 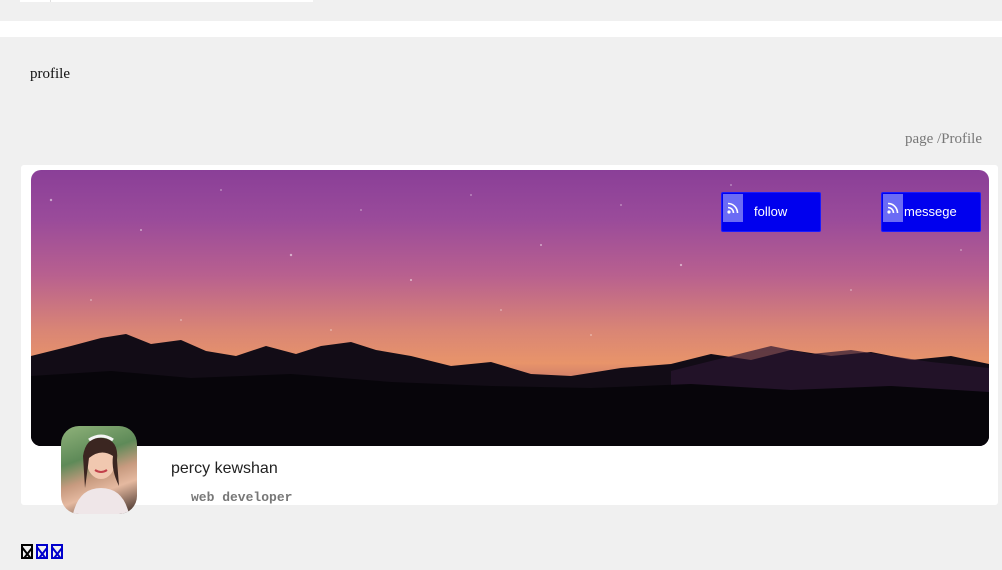 I want to click on top-button, so click(x=35, y=1).